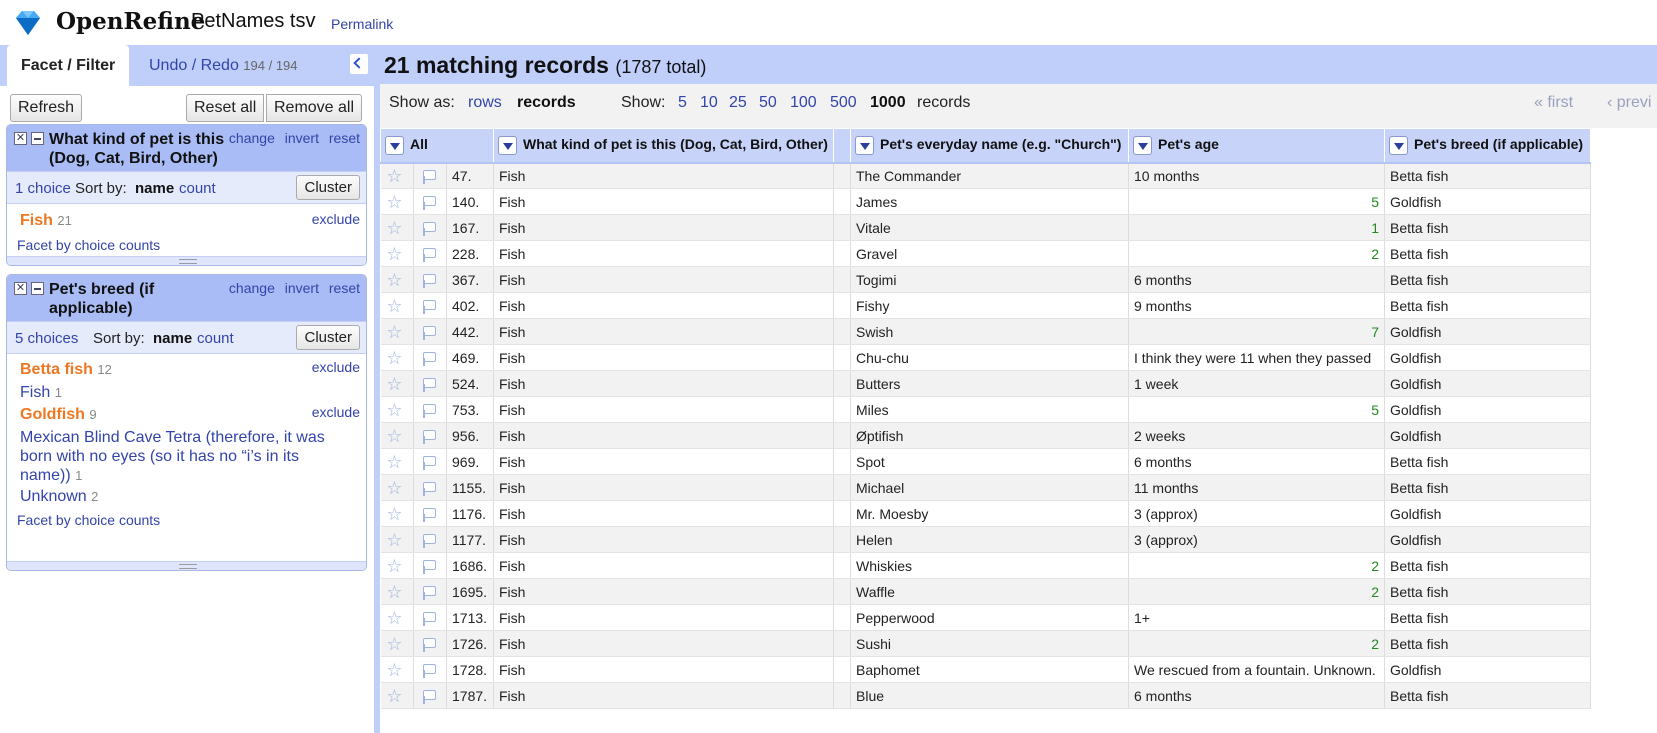 This screenshot has width=1657, height=733. What do you see at coordinates (359, 64) in the screenshot?
I see `collapse-left-panel-icon` at bounding box center [359, 64].